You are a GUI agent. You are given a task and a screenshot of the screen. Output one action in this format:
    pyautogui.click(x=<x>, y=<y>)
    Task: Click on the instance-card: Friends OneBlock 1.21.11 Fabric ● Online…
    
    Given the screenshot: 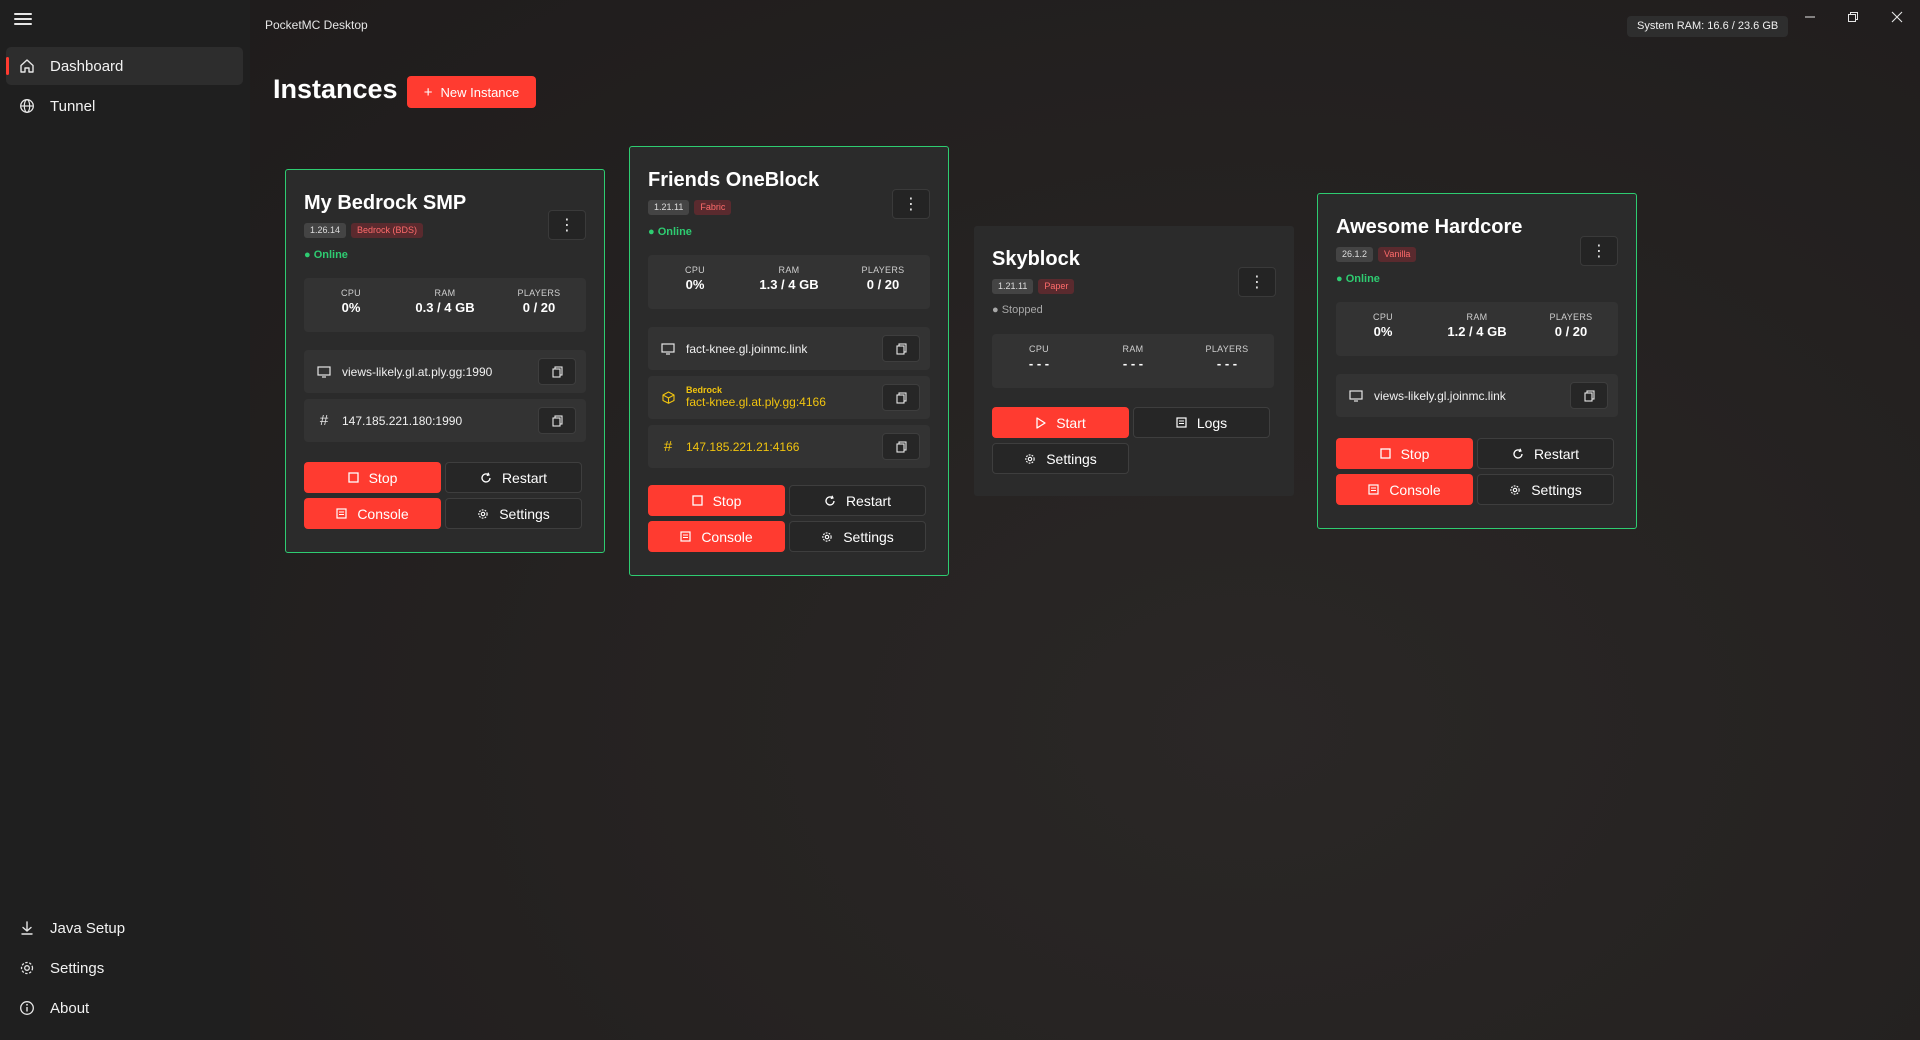 What is the action you would take?
    pyautogui.click(x=789, y=361)
    